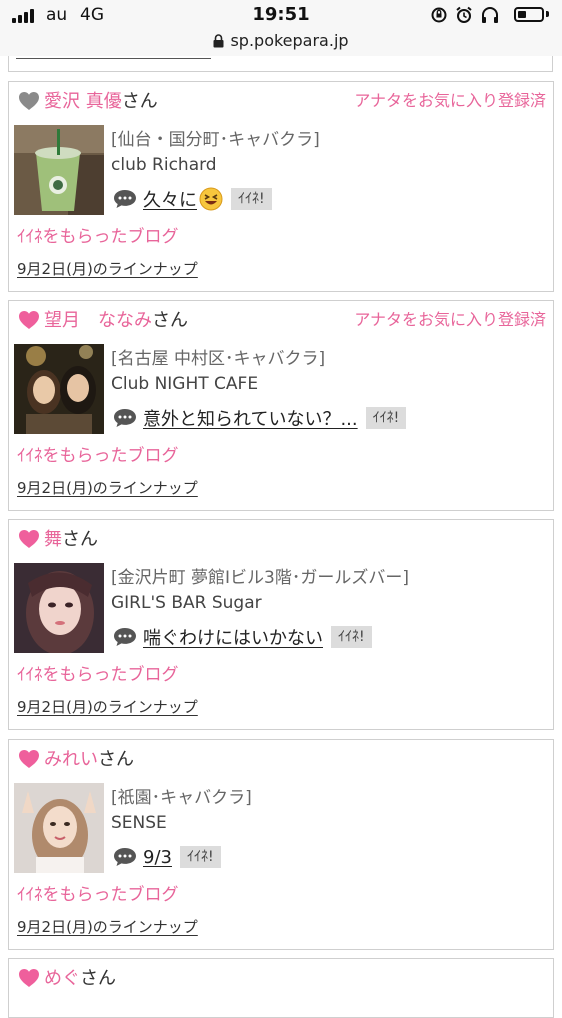 The height and width of the screenshot is (1018, 562). I want to click on status-bar: au 4G 19:51, so click(281, 15).